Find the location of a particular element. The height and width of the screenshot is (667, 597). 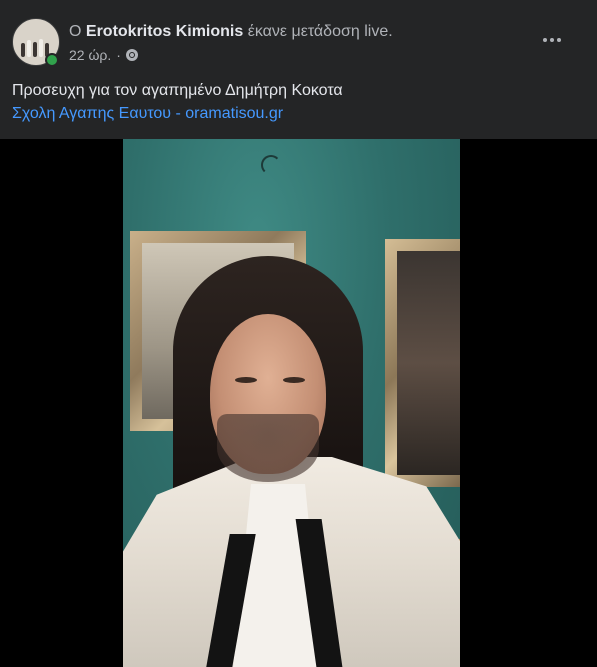

beard is located at coordinates (268, 448).